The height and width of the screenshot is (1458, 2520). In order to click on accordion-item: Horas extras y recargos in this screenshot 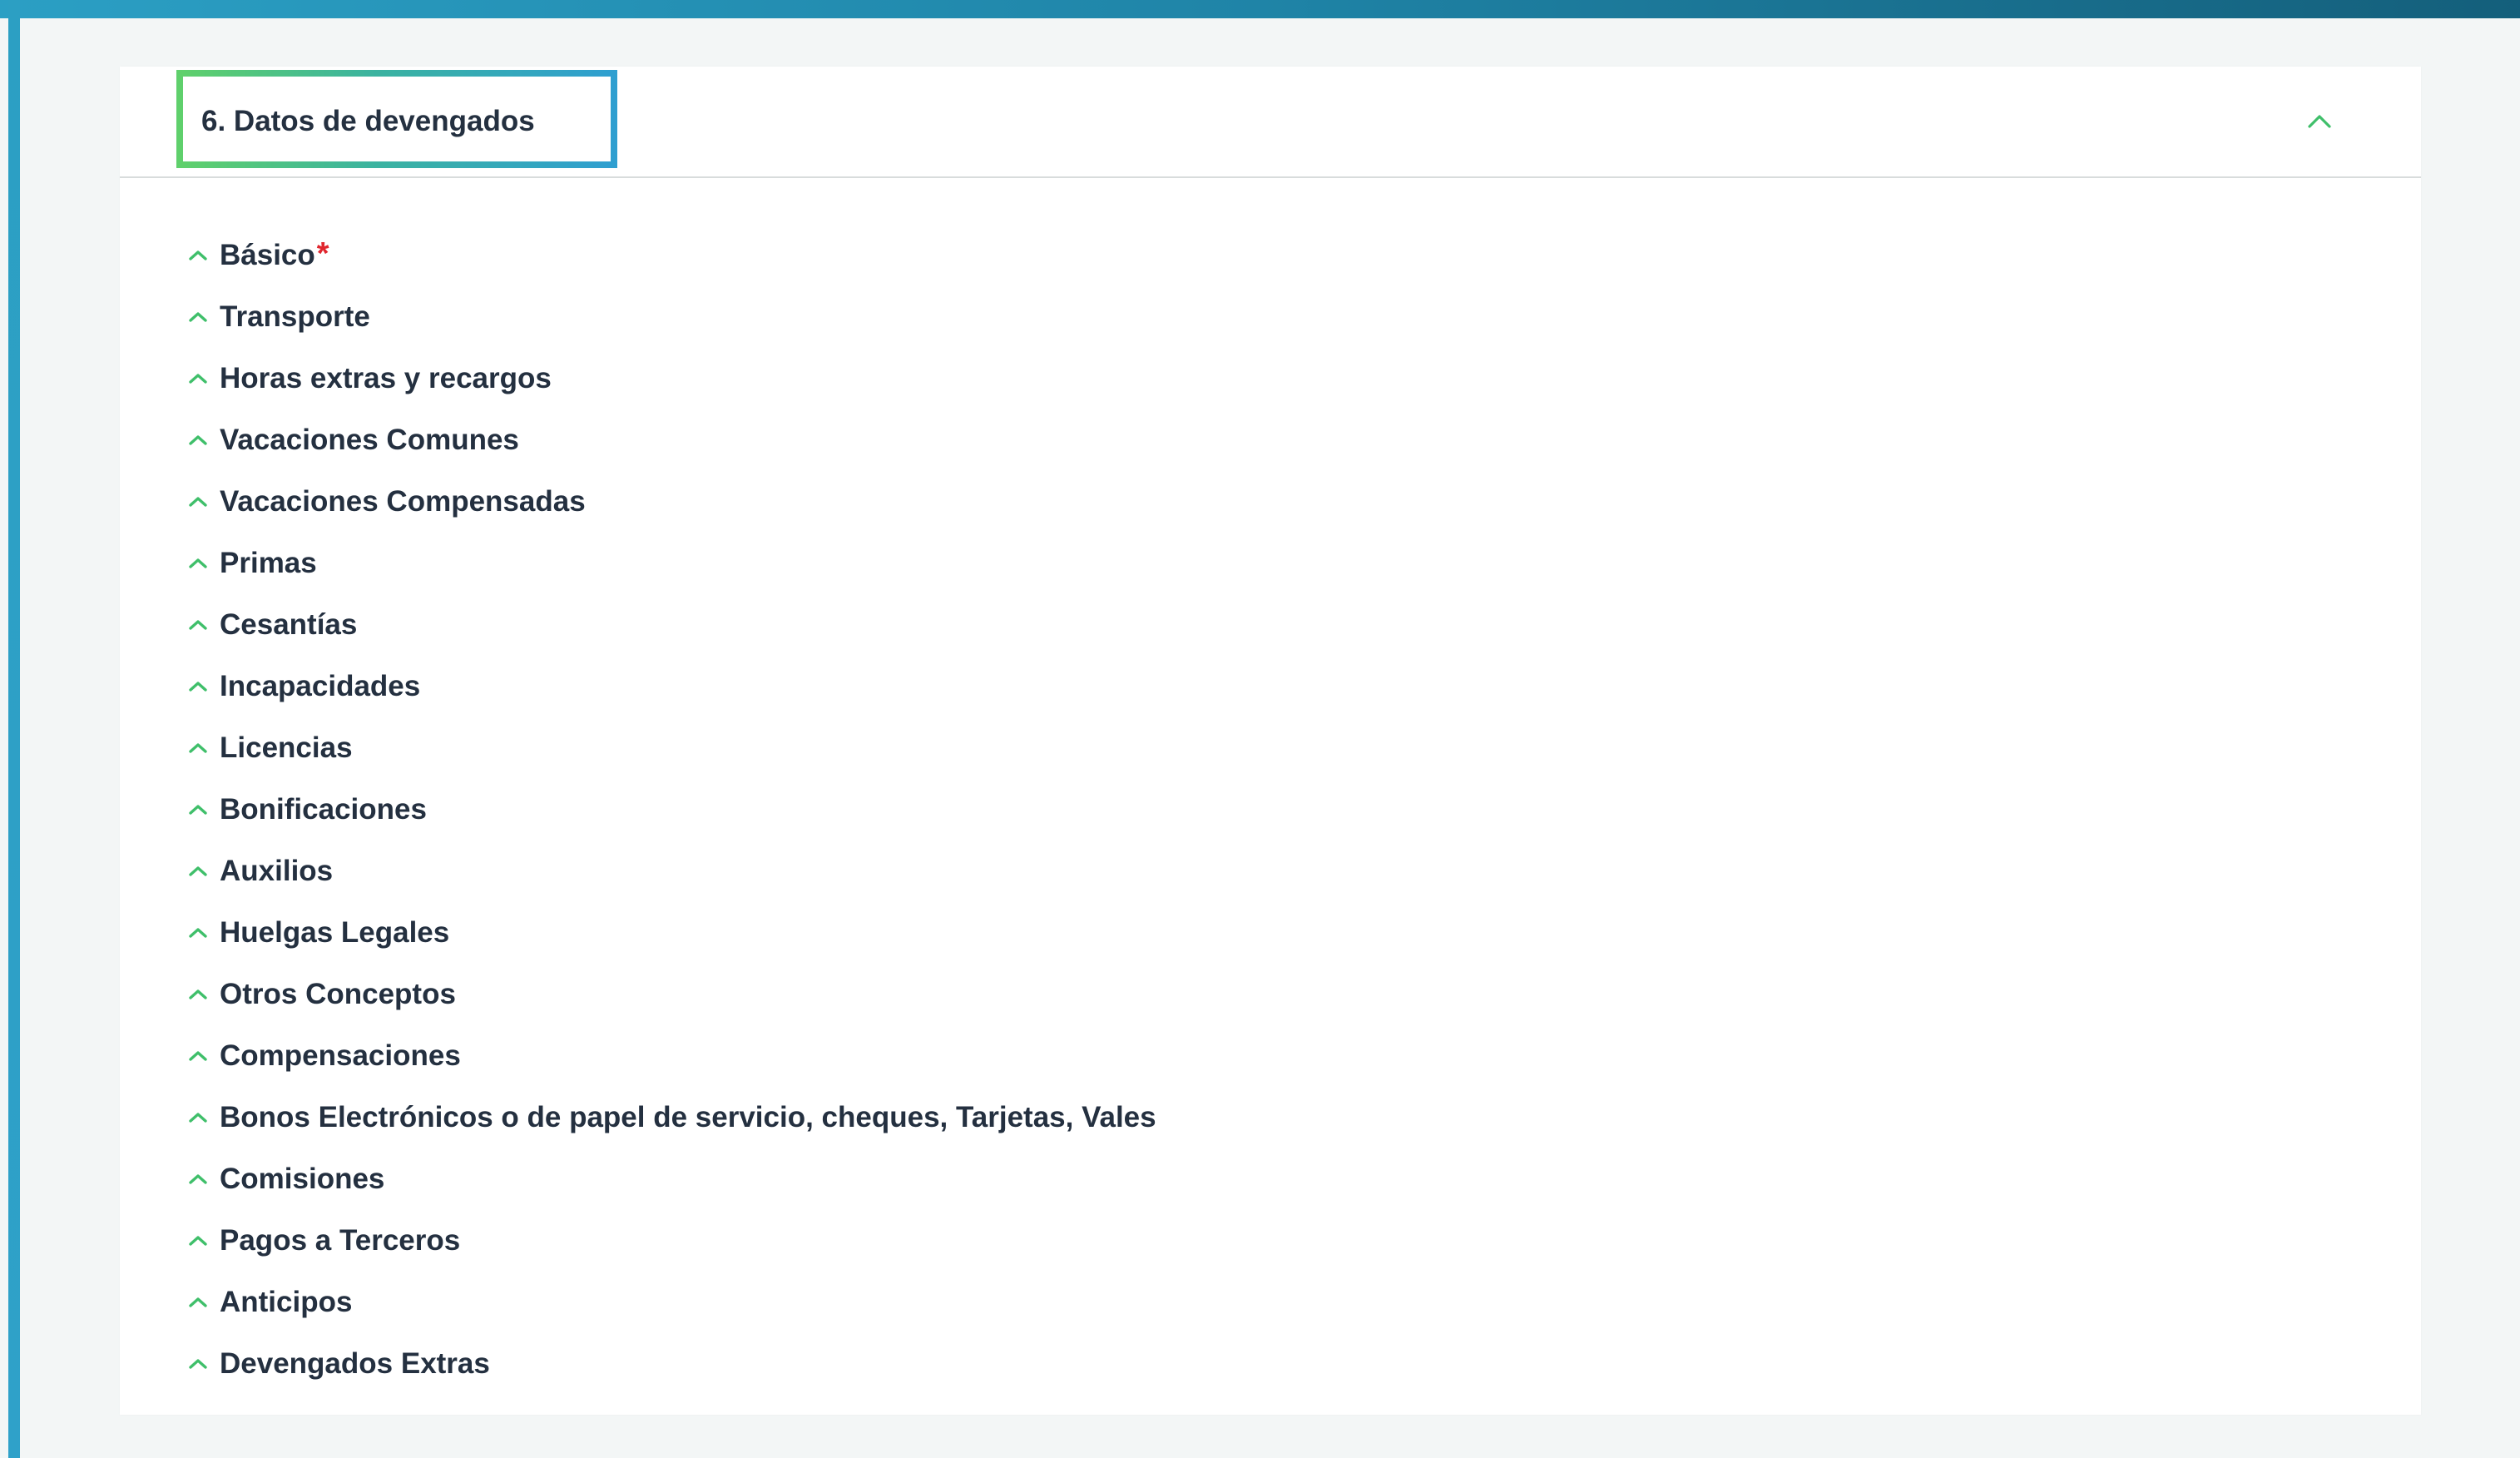, I will do `click(1303, 379)`.